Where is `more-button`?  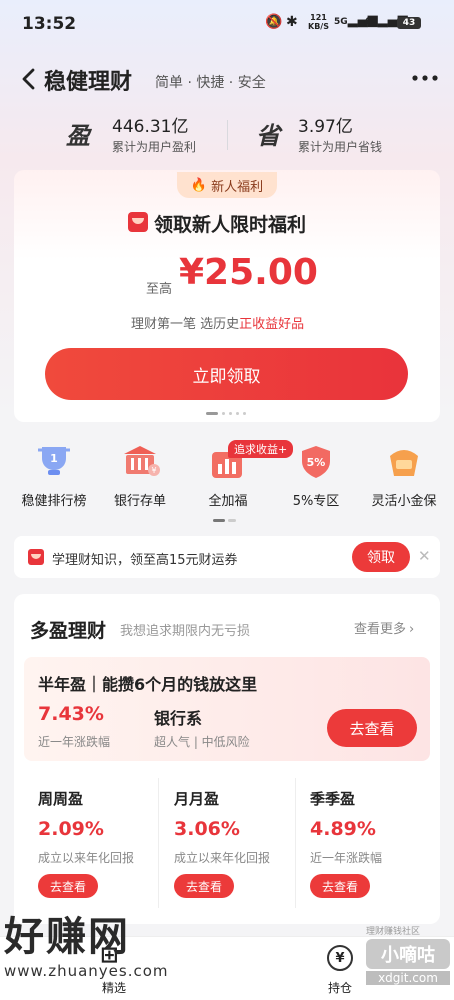 more-button is located at coordinates (425, 78).